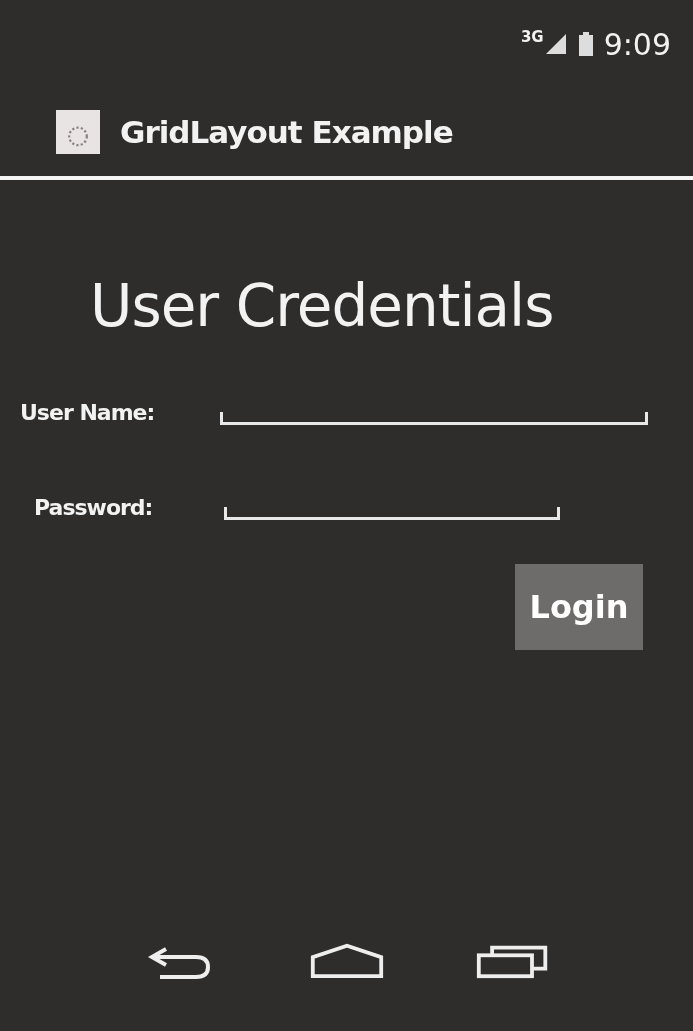 The image size is (693, 1031). Describe the element at coordinates (78, 132) in the screenshot. I see `app-icon` at that location.